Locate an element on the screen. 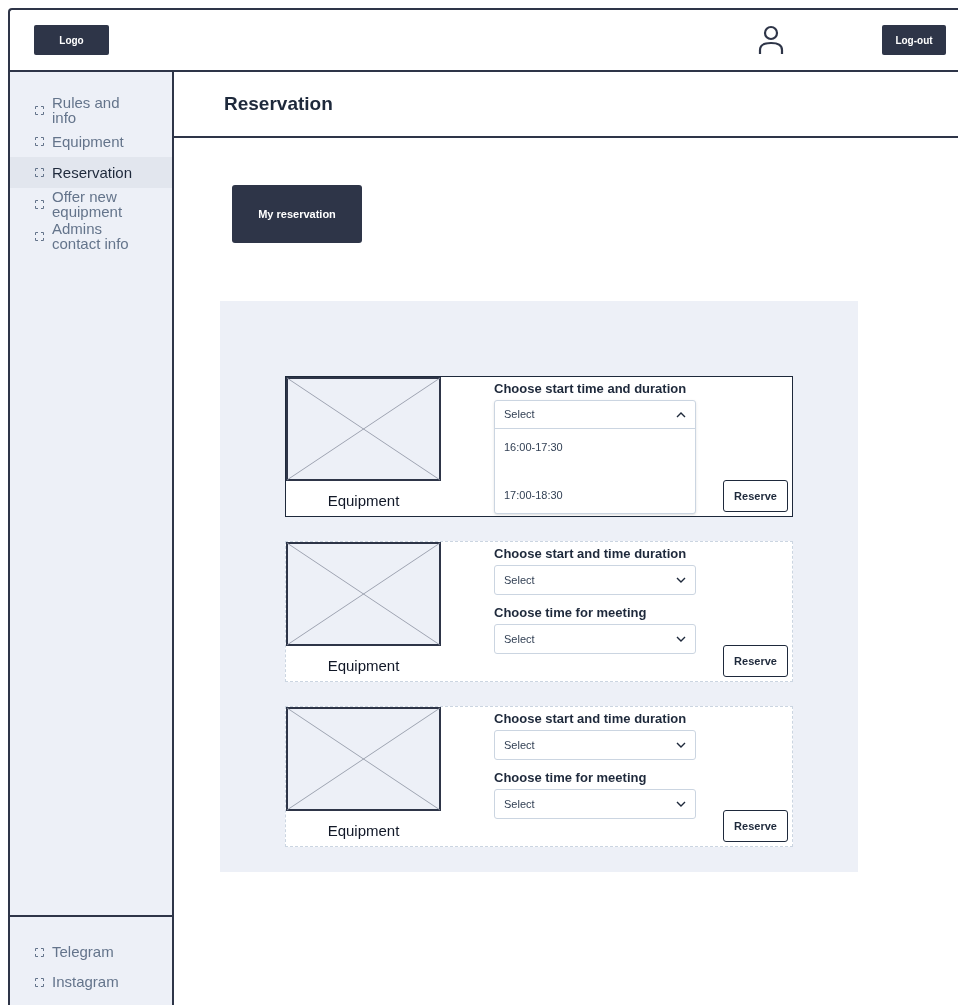 The image size is (958, 1005). field-label: Choose start time and duration is located at coordinates (591, 388).